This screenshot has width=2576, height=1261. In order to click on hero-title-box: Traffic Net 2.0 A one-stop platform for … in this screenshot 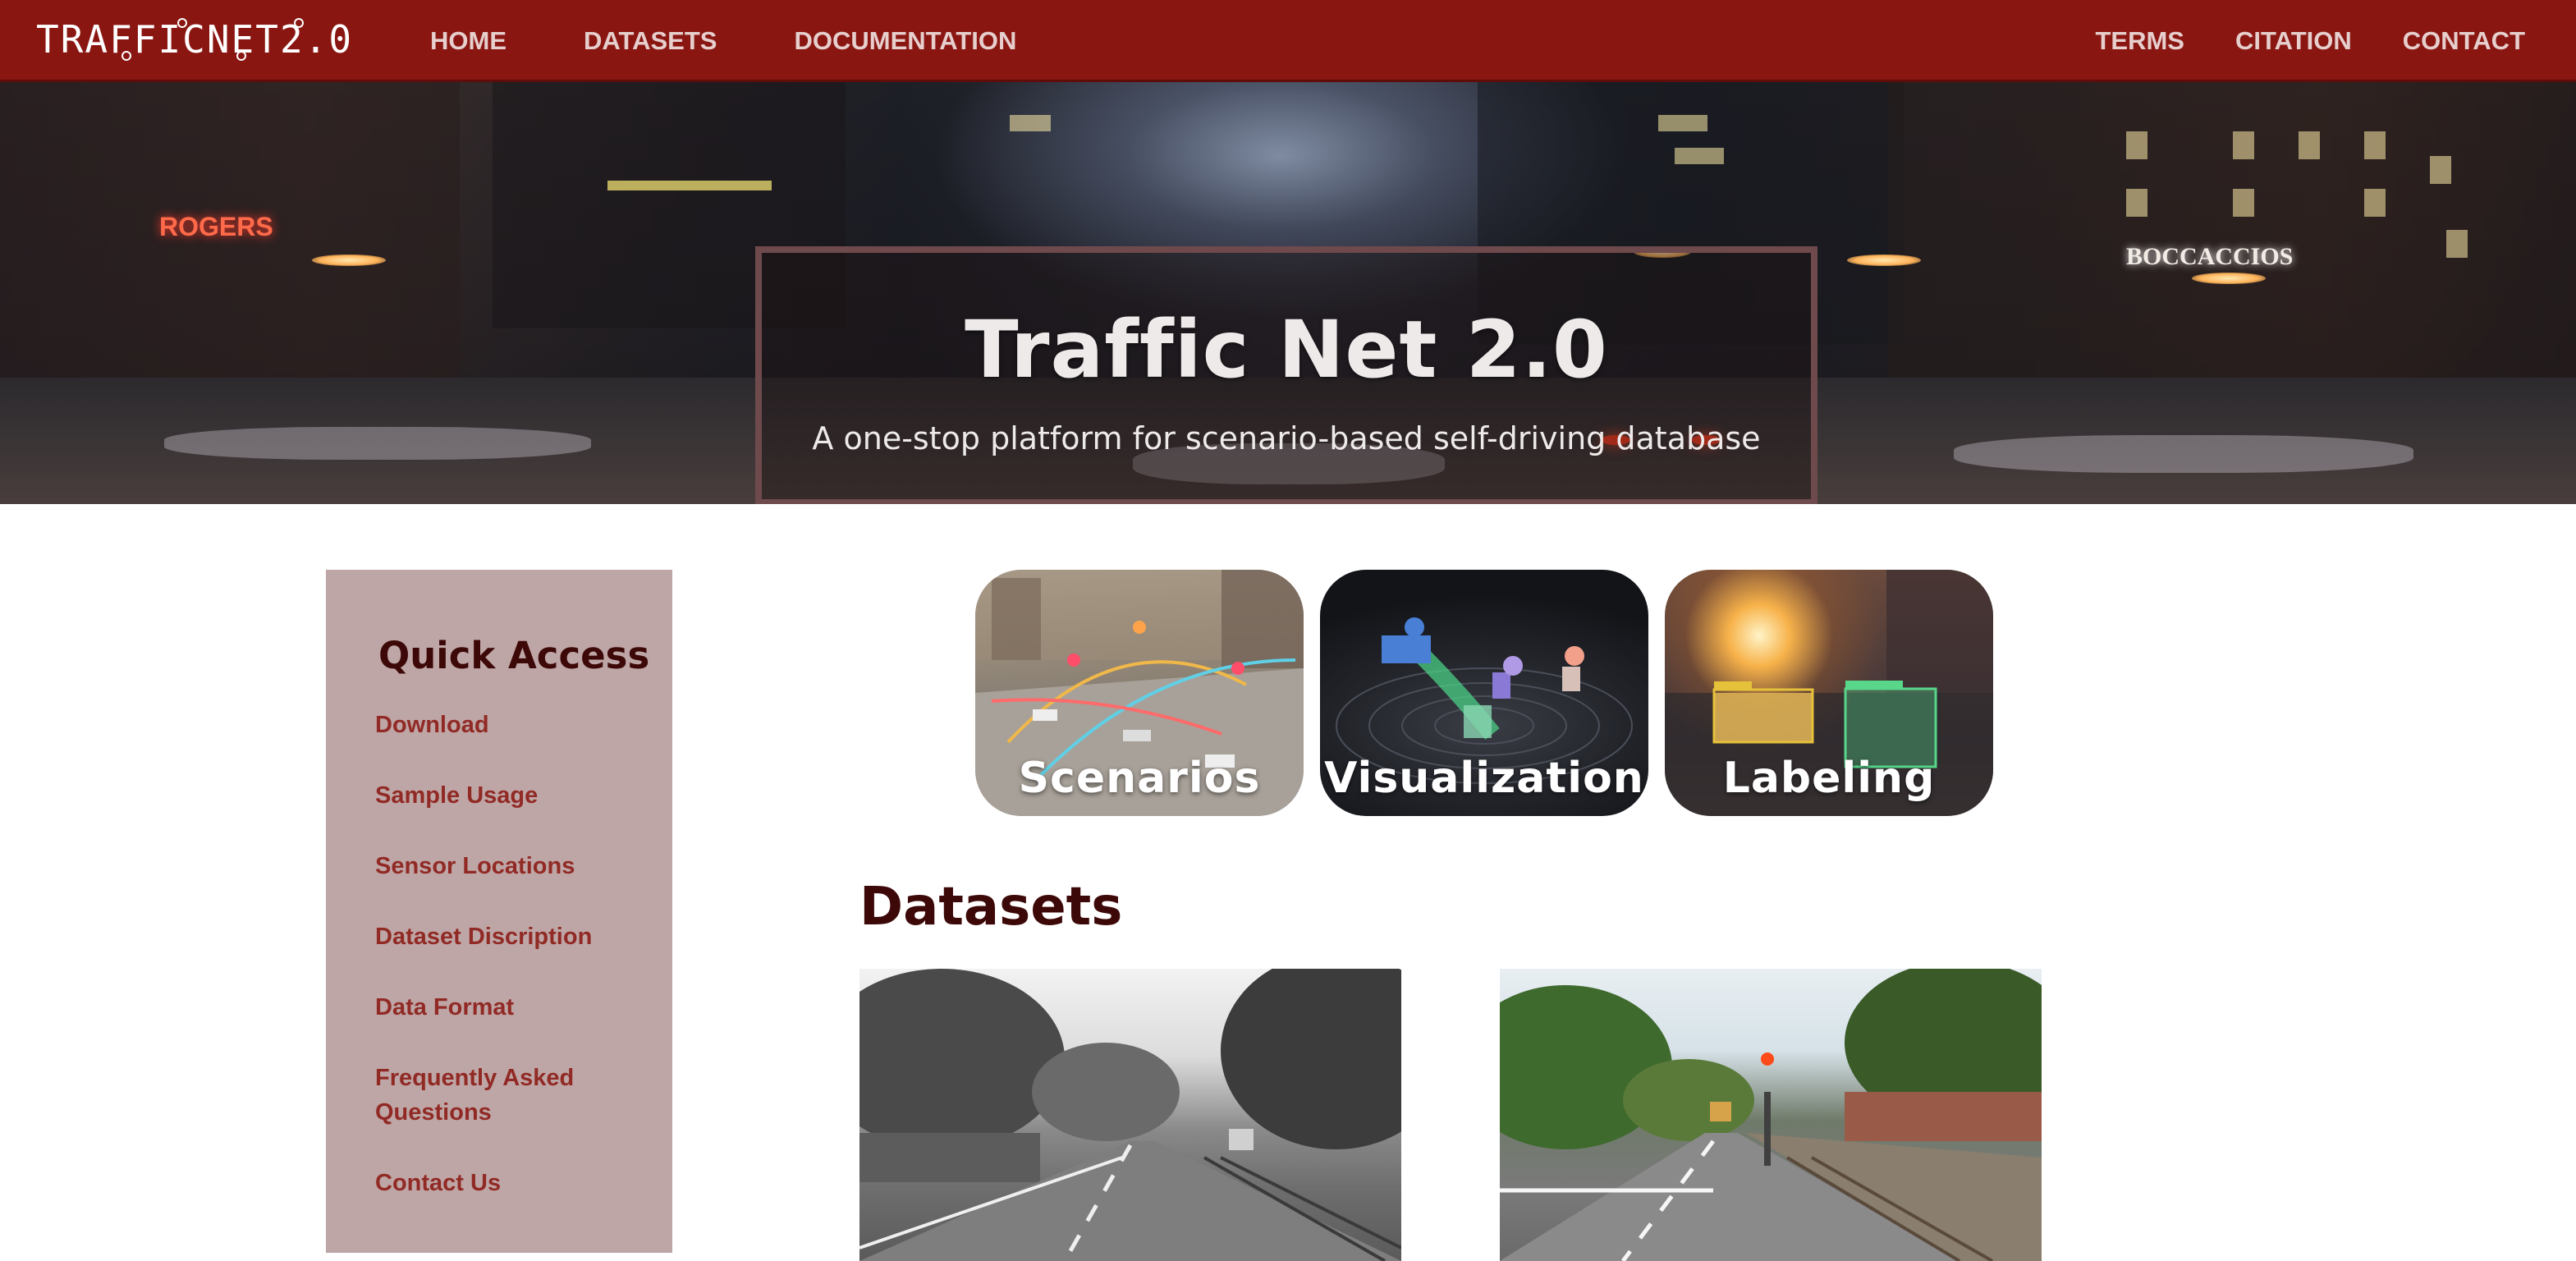, I will do `click(1286, 375)`.